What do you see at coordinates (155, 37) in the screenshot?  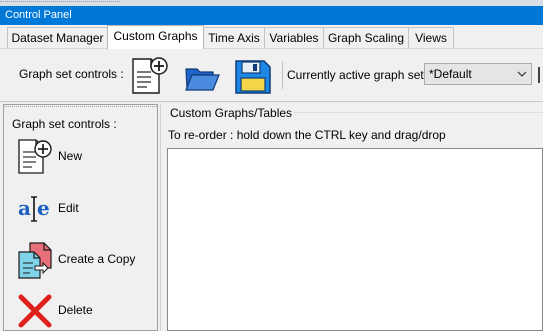 I see `tab-custom-graphs: Custom Graphs` at bounding box center [155, 37].